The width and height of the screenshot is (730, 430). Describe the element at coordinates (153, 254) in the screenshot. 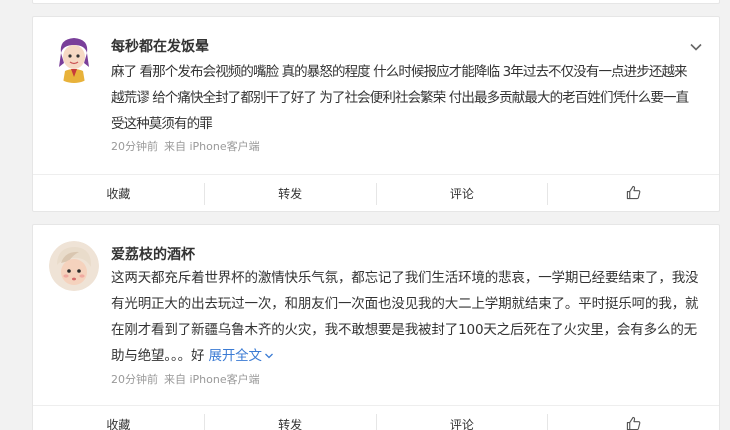

I see `username: 爱荔枝的酒杯` at that location.